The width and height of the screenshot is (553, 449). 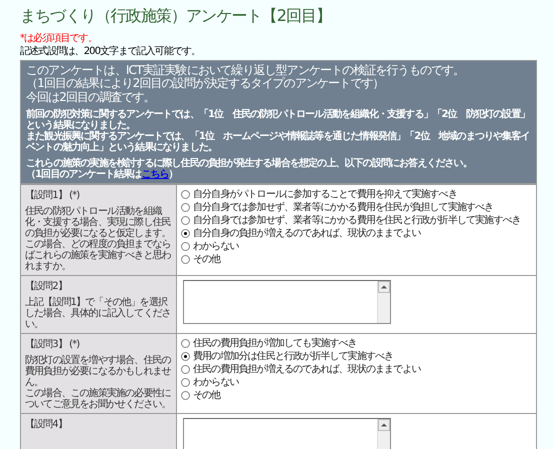 I want to click on intro-text: （1回目の結果により2回目の設問が決定するタイプのアンケートです）, so click(x=205, y=84).